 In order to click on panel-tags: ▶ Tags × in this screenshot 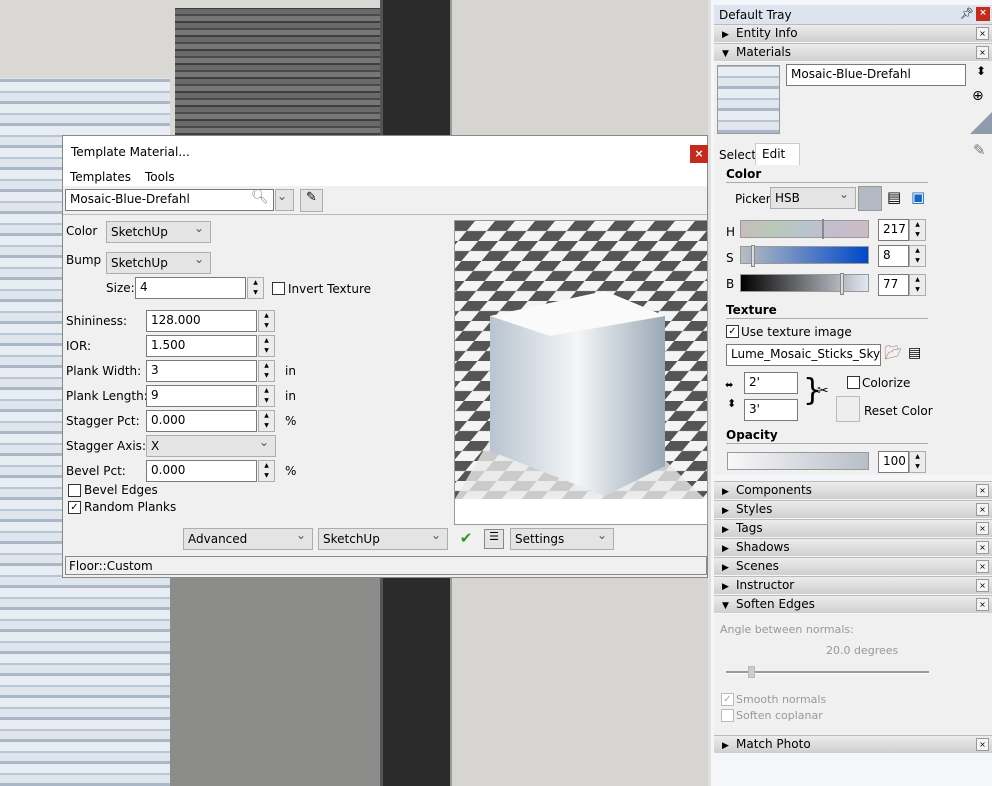, I will do `click(853, 528)`.